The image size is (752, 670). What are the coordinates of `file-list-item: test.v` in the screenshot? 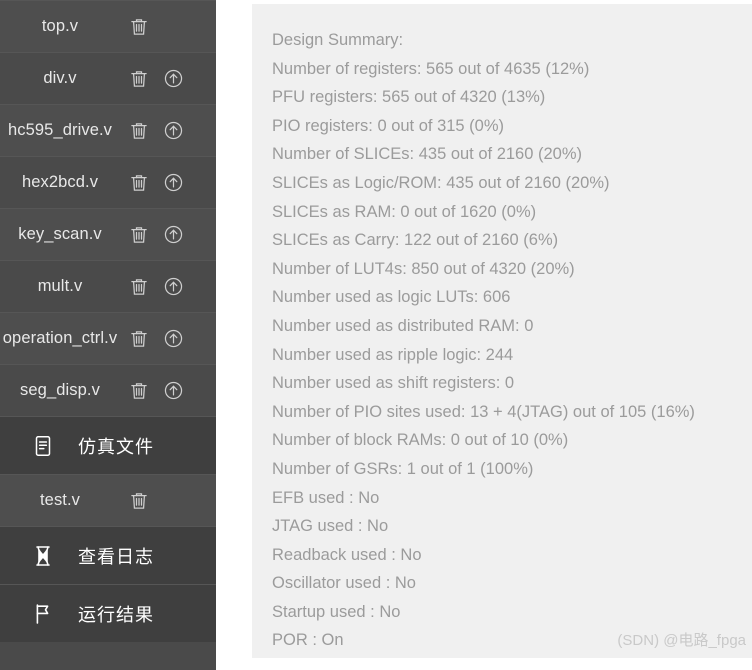 It's located at (108, 500).